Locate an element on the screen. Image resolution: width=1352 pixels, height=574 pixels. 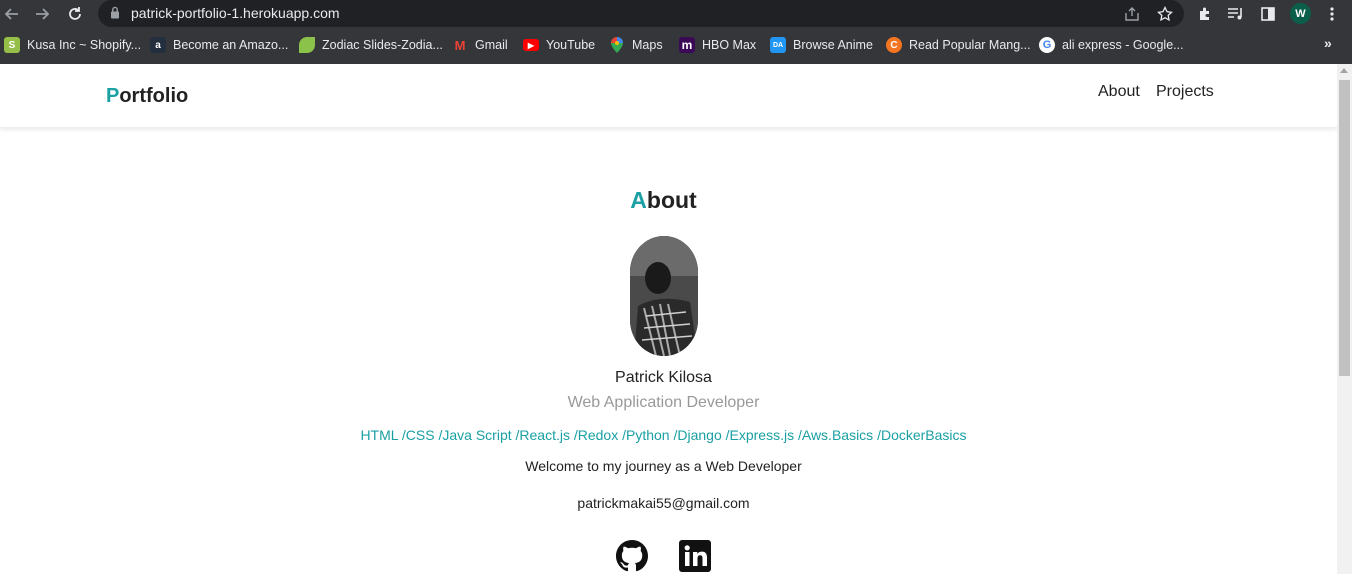
site-brand: Portfolio is located at coordinates (147, 96).